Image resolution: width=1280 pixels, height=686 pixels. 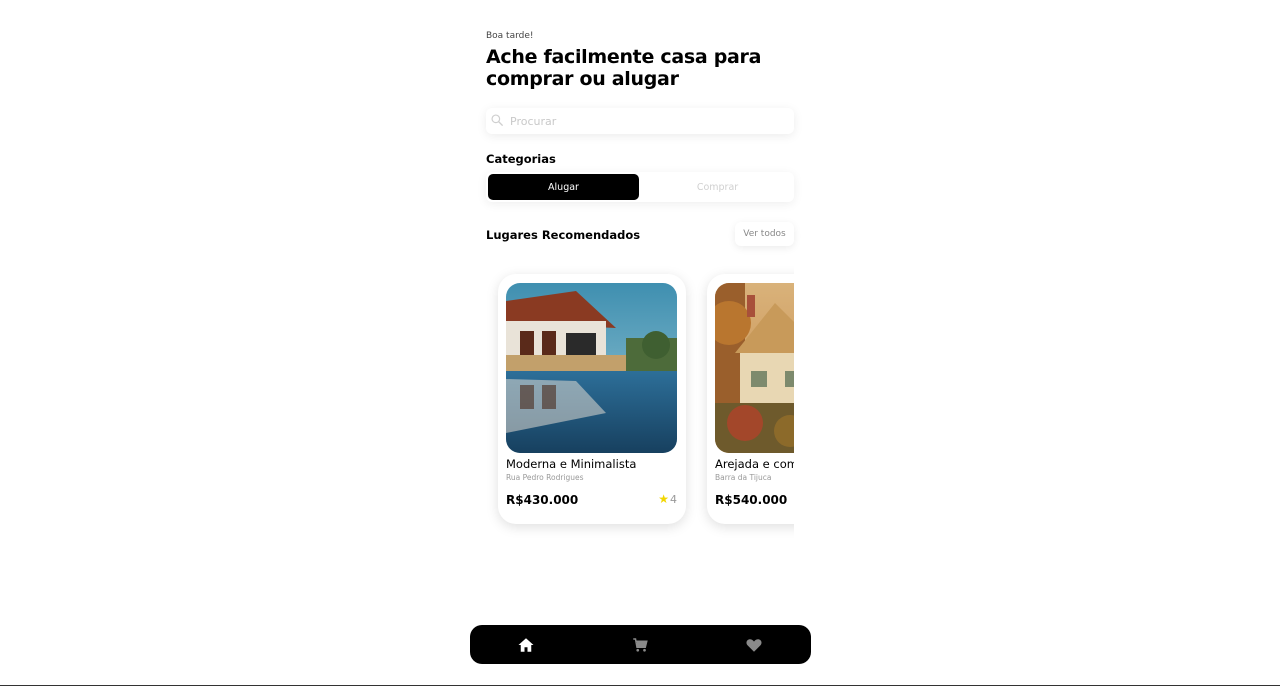 I want to click on bottom-navigation, so click(x=640, y=644).